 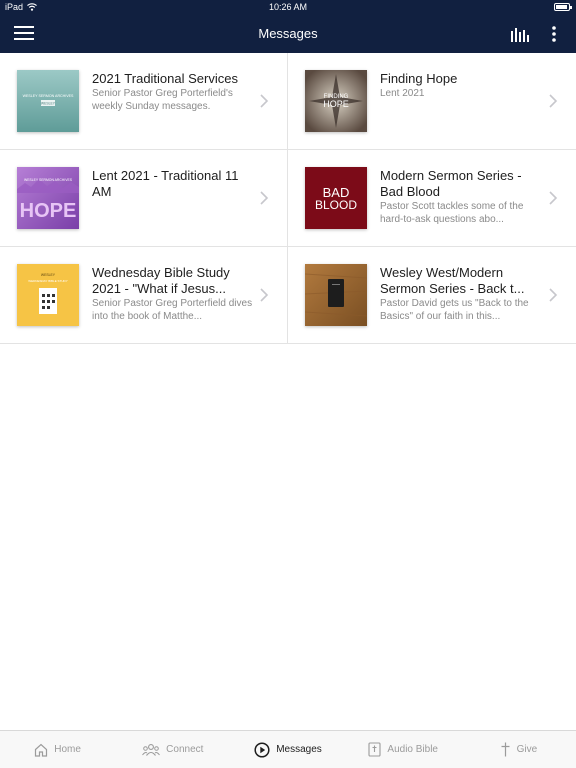 I want to click on series-artwork: WESLEY SERMON ARCHIVES HOPE, so click(x=48, y=198).